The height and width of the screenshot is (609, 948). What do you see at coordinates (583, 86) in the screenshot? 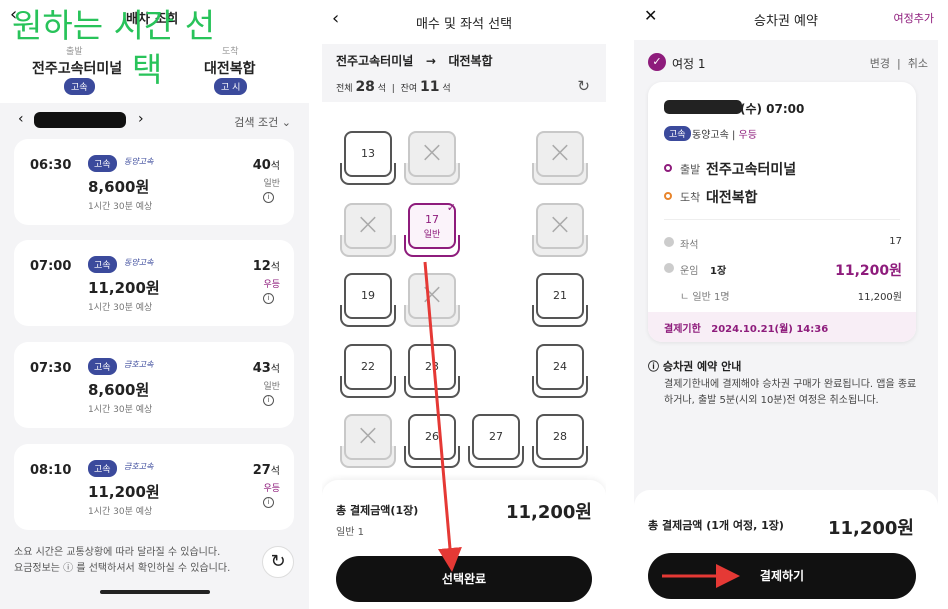
I see `reload-icon: ↻` at bounding box center [583, 86].